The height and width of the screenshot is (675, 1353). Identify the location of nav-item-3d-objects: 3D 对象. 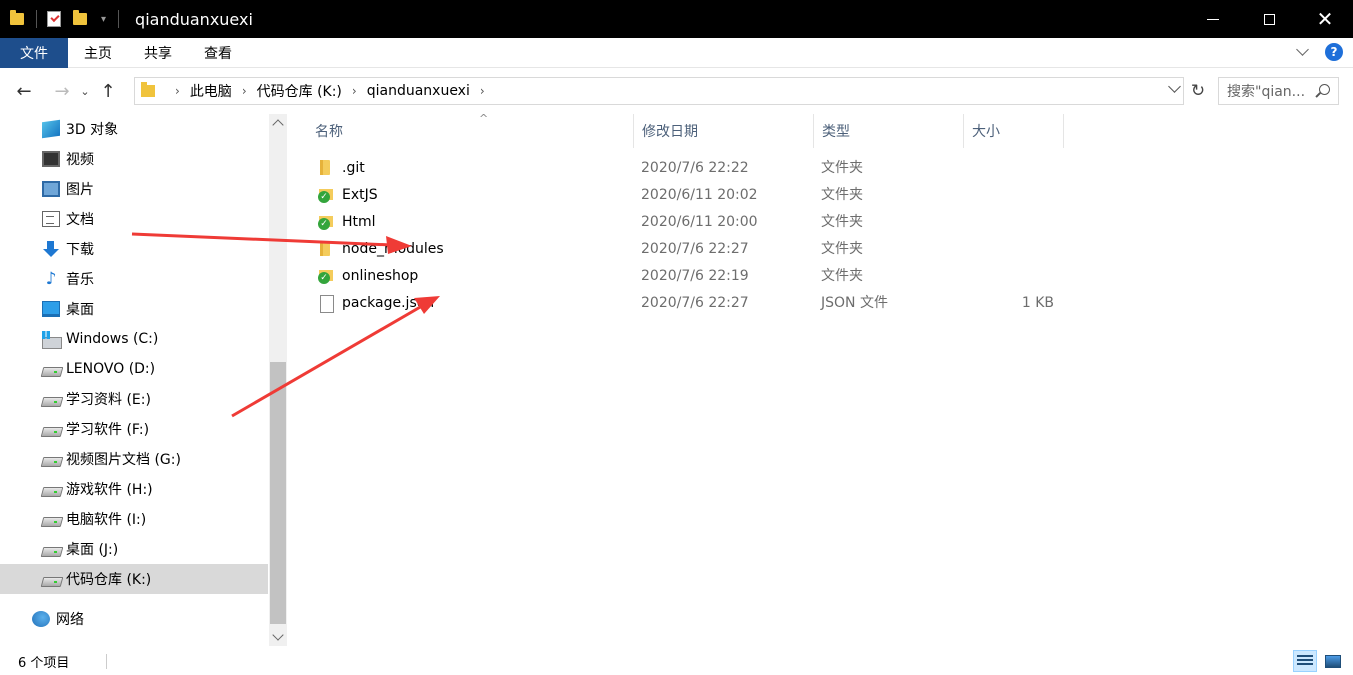
(134, 129).